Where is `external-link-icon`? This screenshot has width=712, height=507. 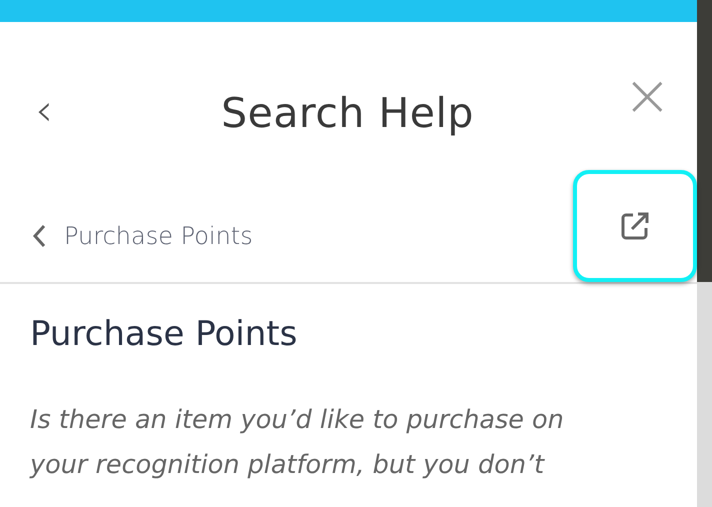
external-link-icon is located at coordinates (635, 226).